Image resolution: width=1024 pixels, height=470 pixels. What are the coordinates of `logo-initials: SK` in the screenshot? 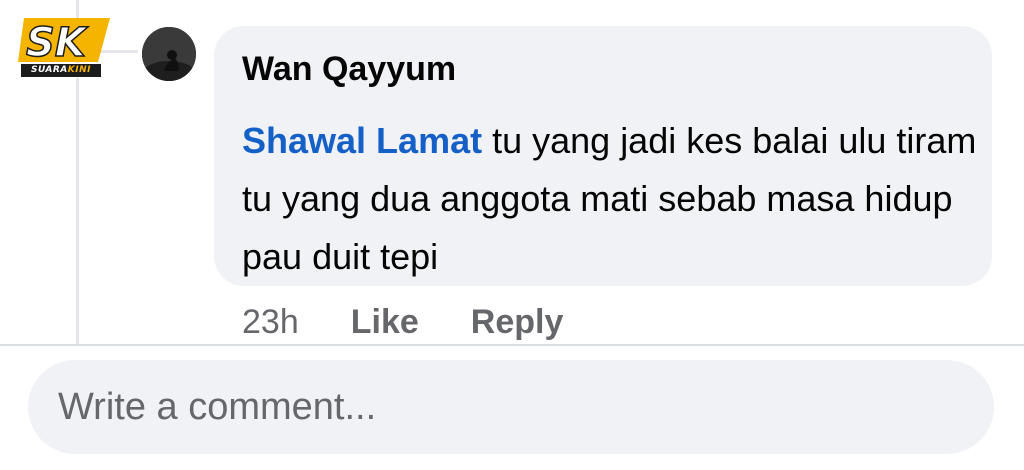 It's located at (57, 42).